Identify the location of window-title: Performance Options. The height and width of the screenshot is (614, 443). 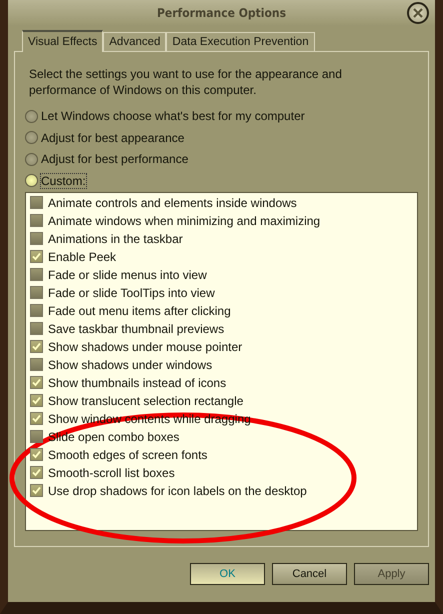
(221, 13).